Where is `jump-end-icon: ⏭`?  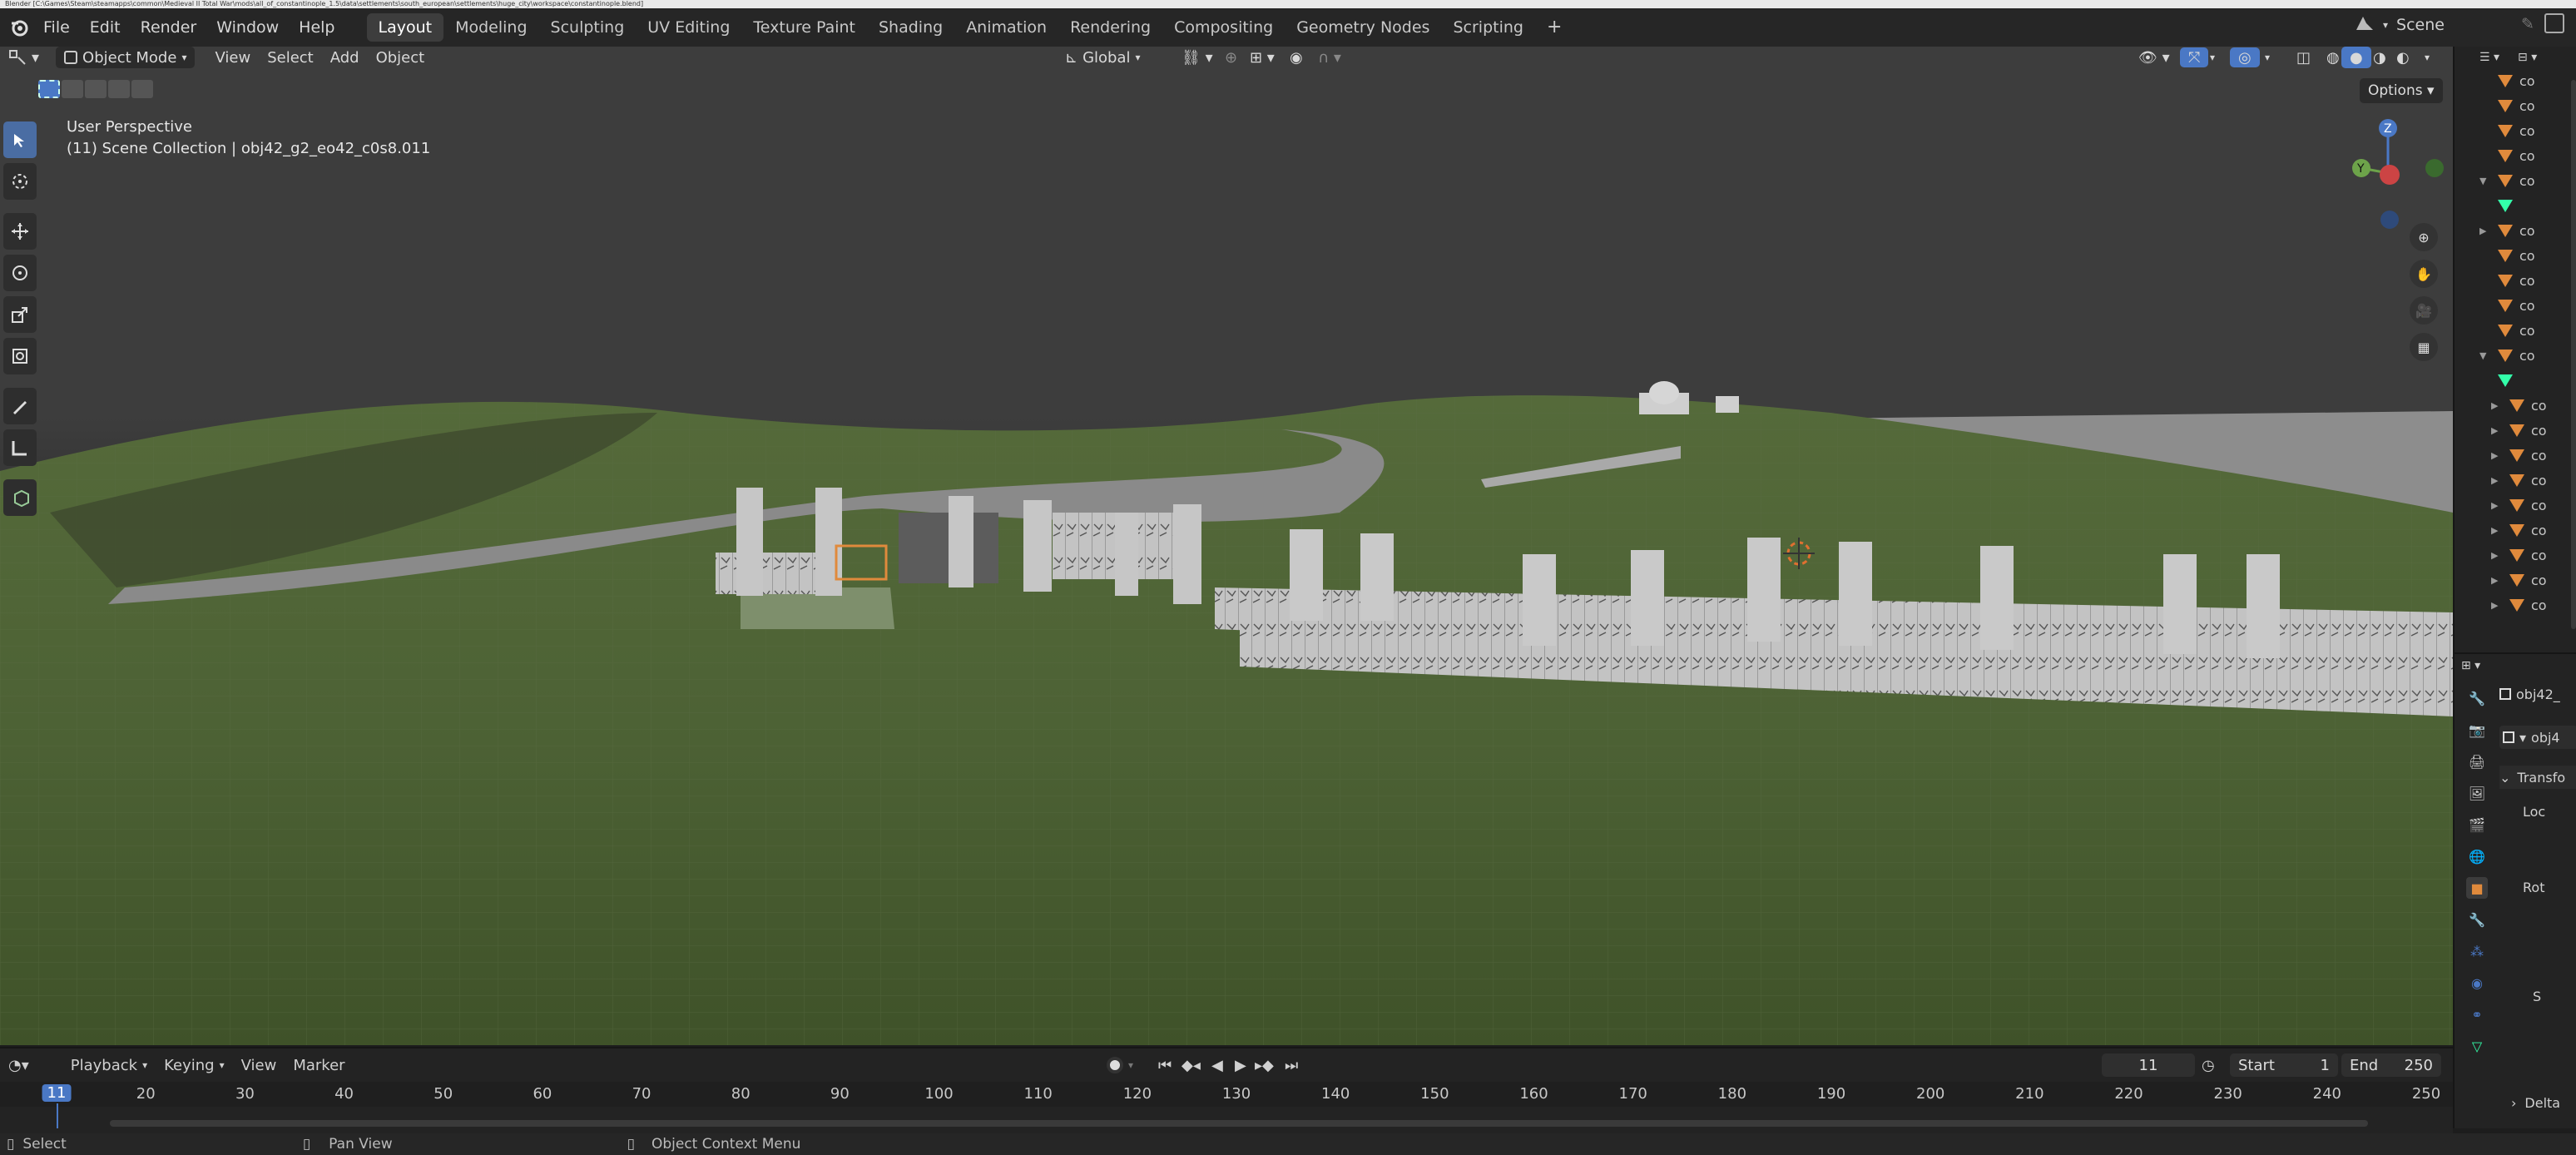 jump-end-icon: ⏭ is located at coordinates (1291, 1065).